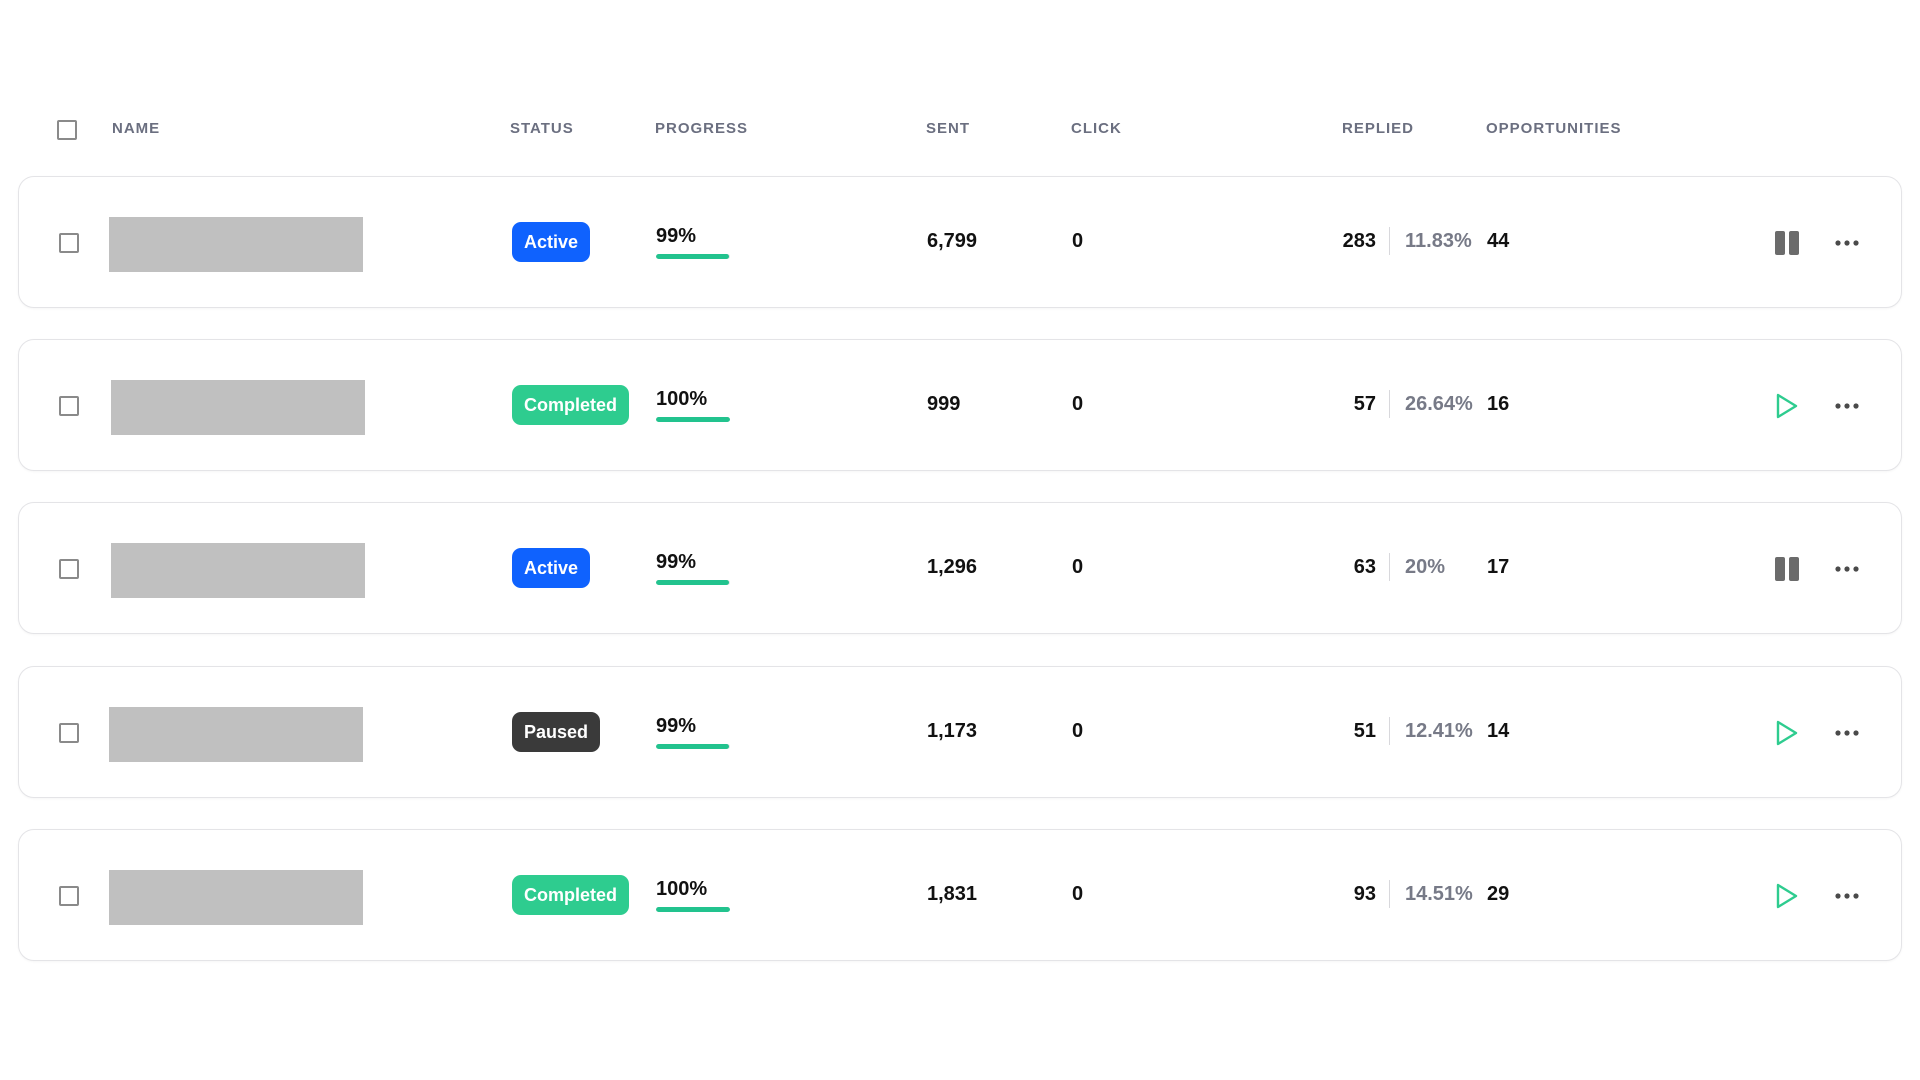 The height and width of the screenshot is (1080, 1920). Describe the element at coordinates (1438, 241) in the screenshot. I see `reply-rate: 11.83%` at that location.